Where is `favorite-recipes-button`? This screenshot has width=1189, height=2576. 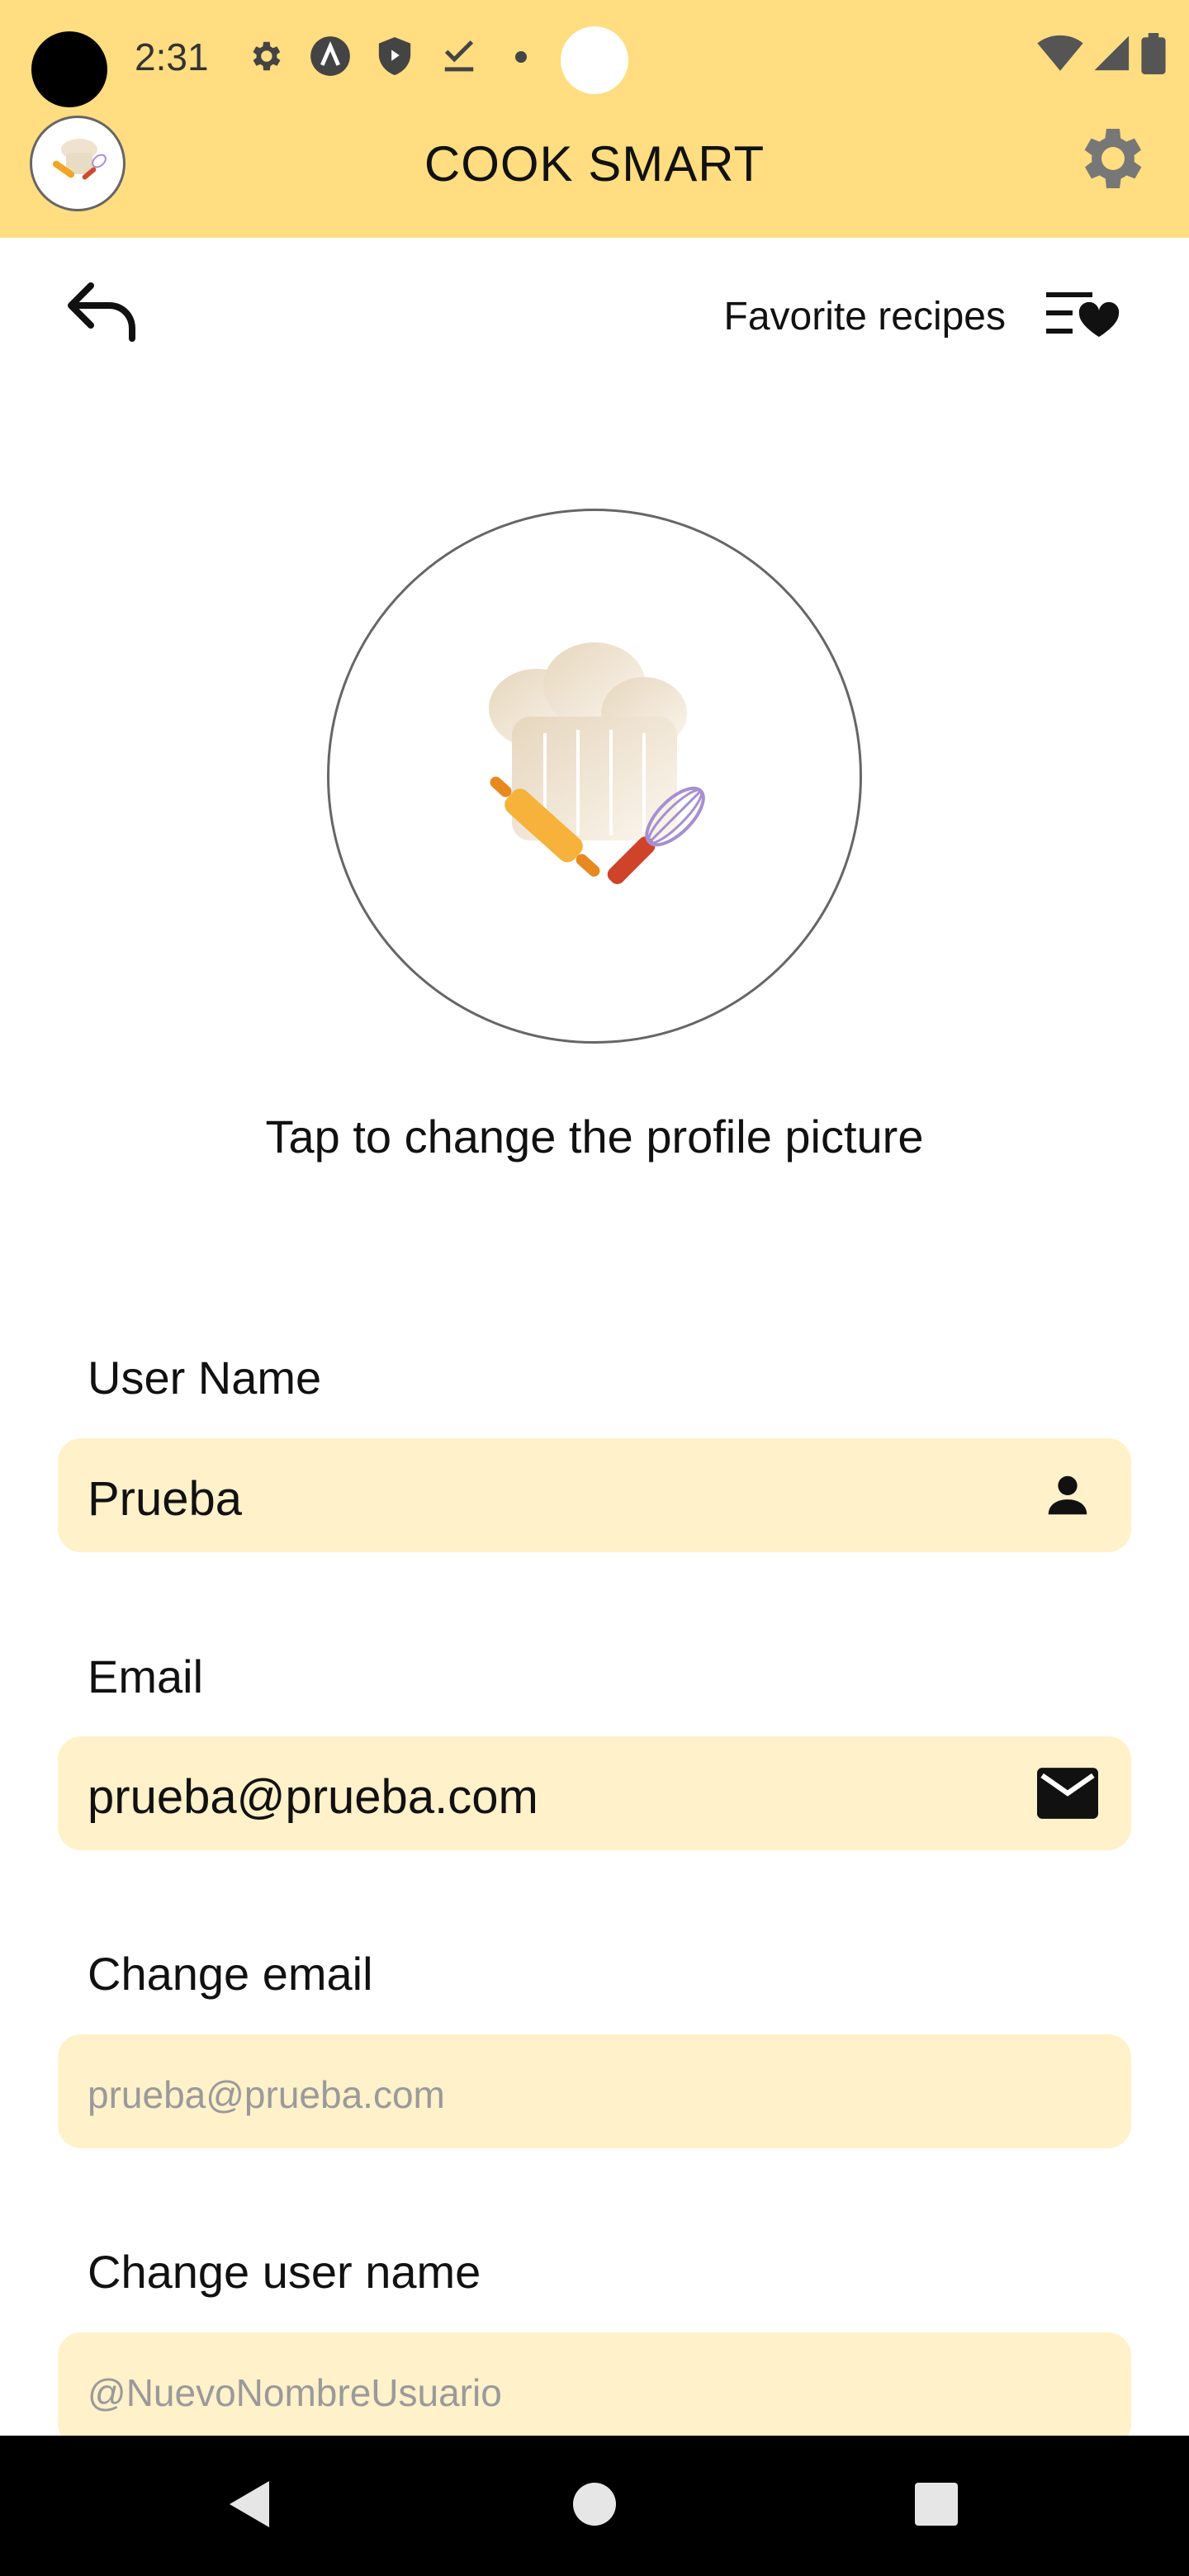 favorite-recipes-button is located at coordinates (1082, 315).